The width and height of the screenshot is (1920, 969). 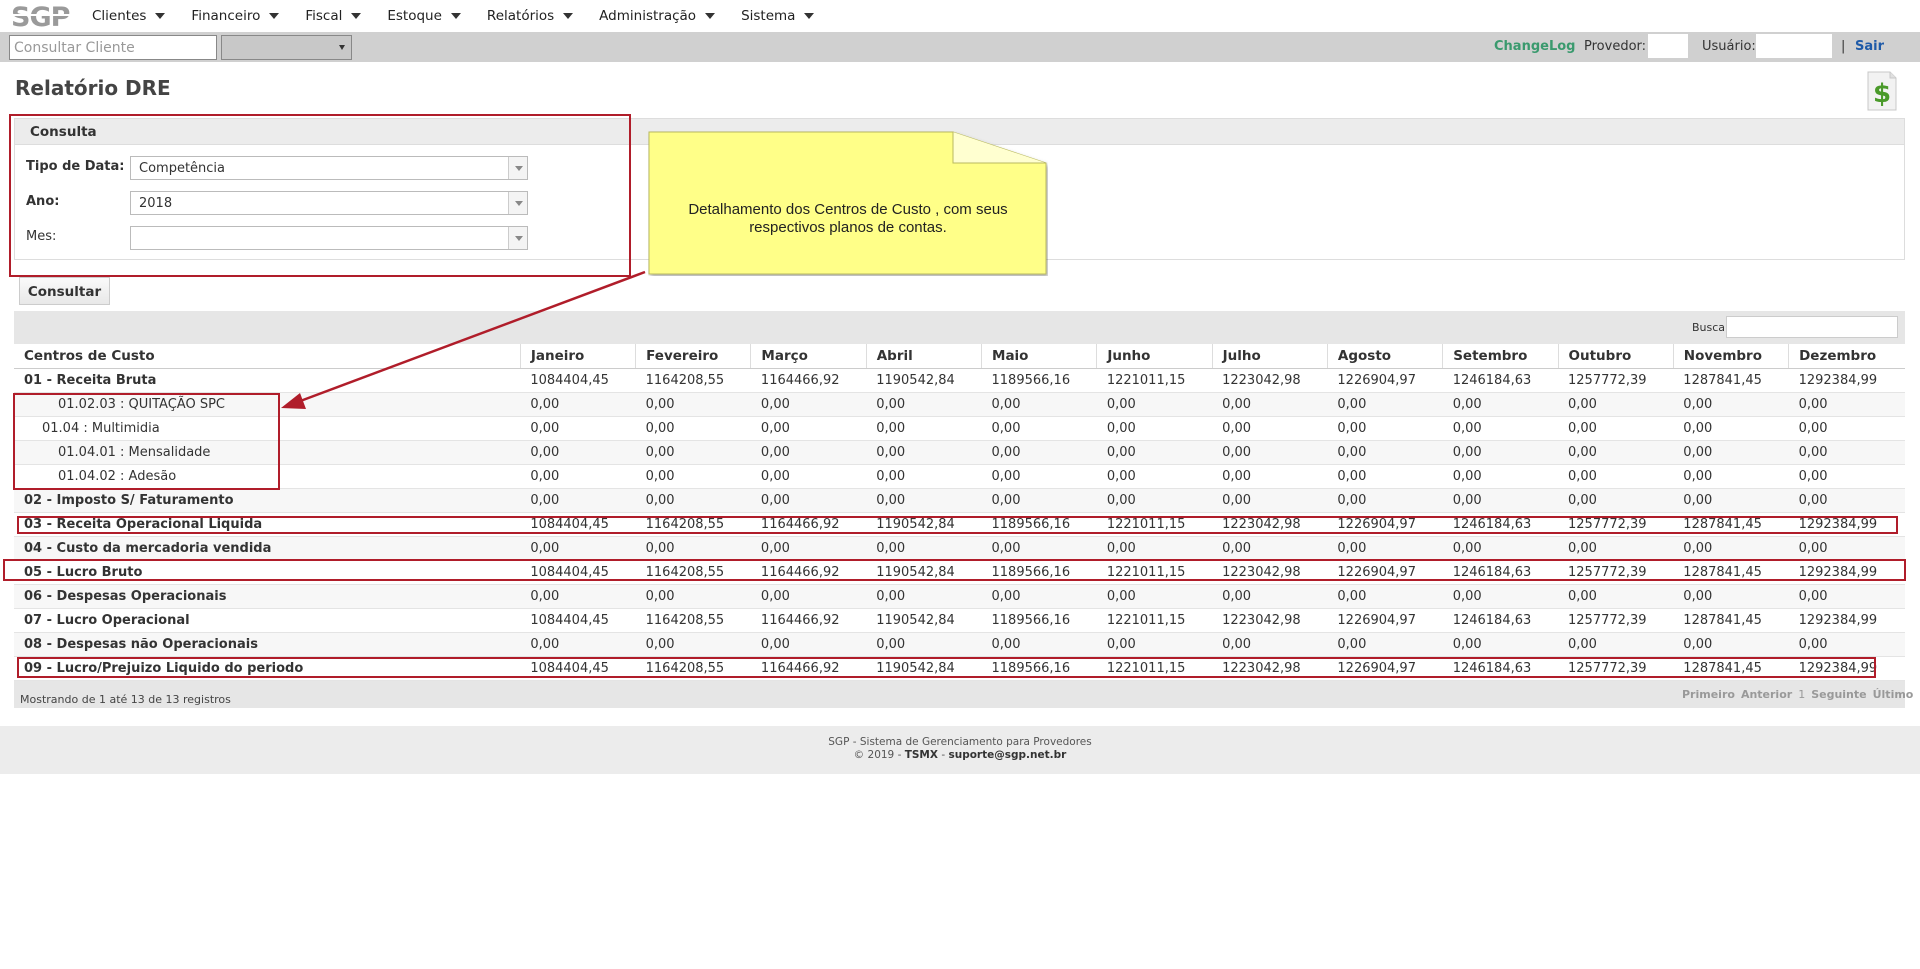 What do you see at coordinates (924, 356) in the screenshot?
I see `col-header-month: Abril` at bounding box center [924, 356].